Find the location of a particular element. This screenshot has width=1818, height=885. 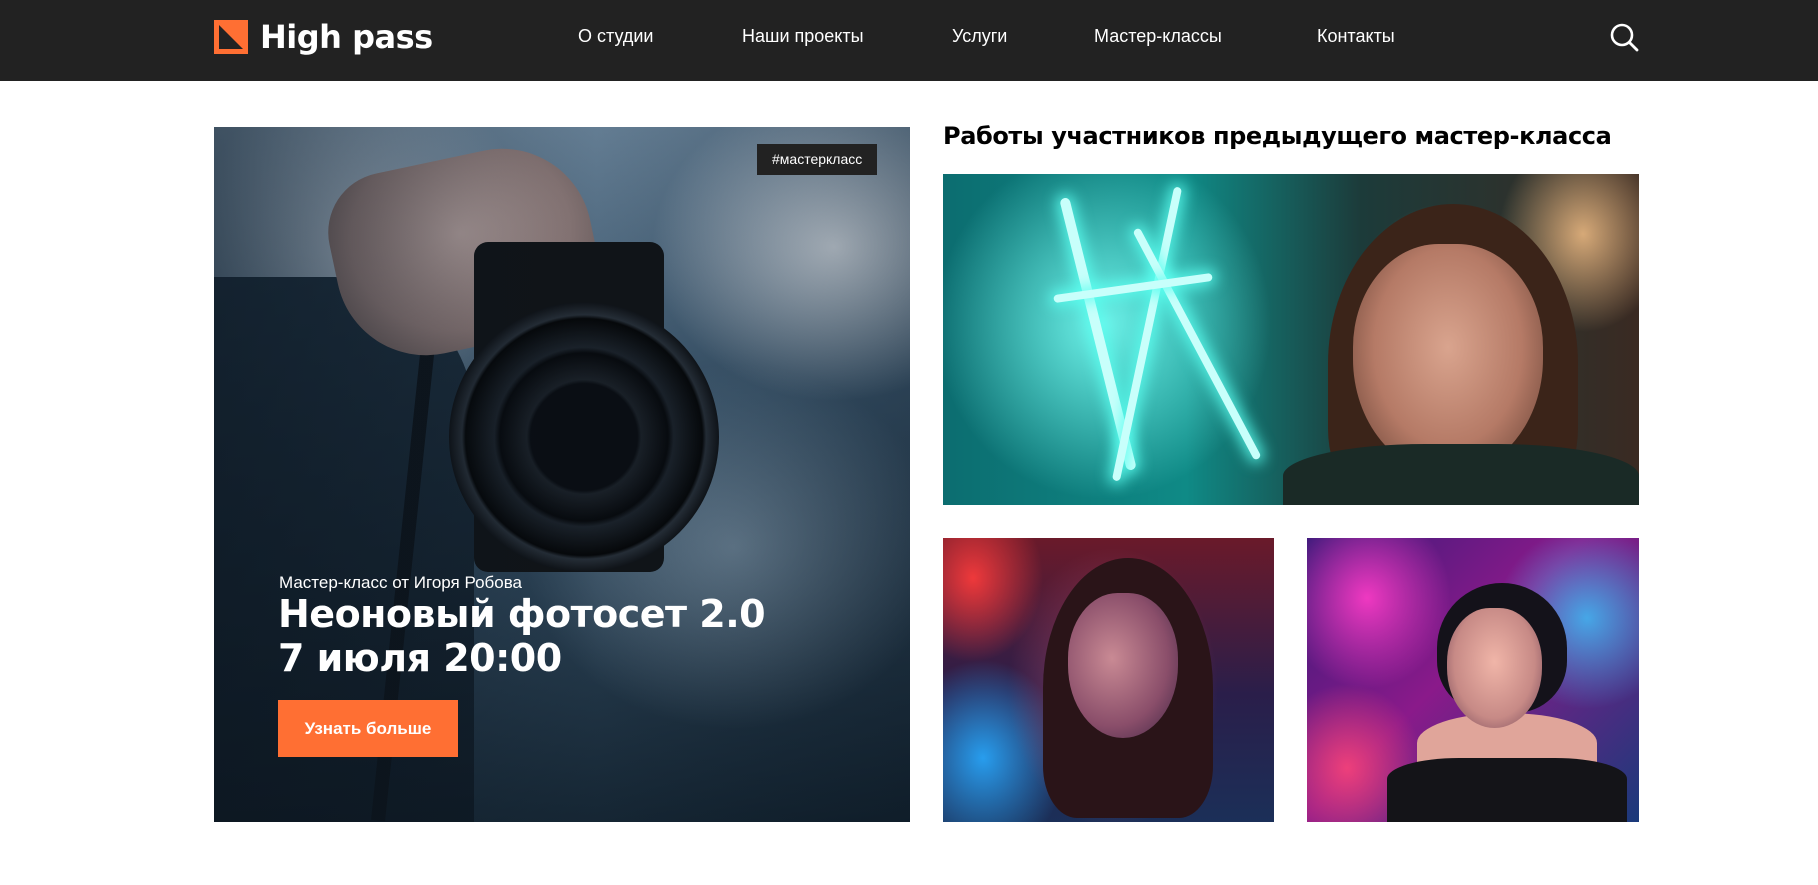

nav-item-contacts: Контакты is located at coordinates (1356, 40).